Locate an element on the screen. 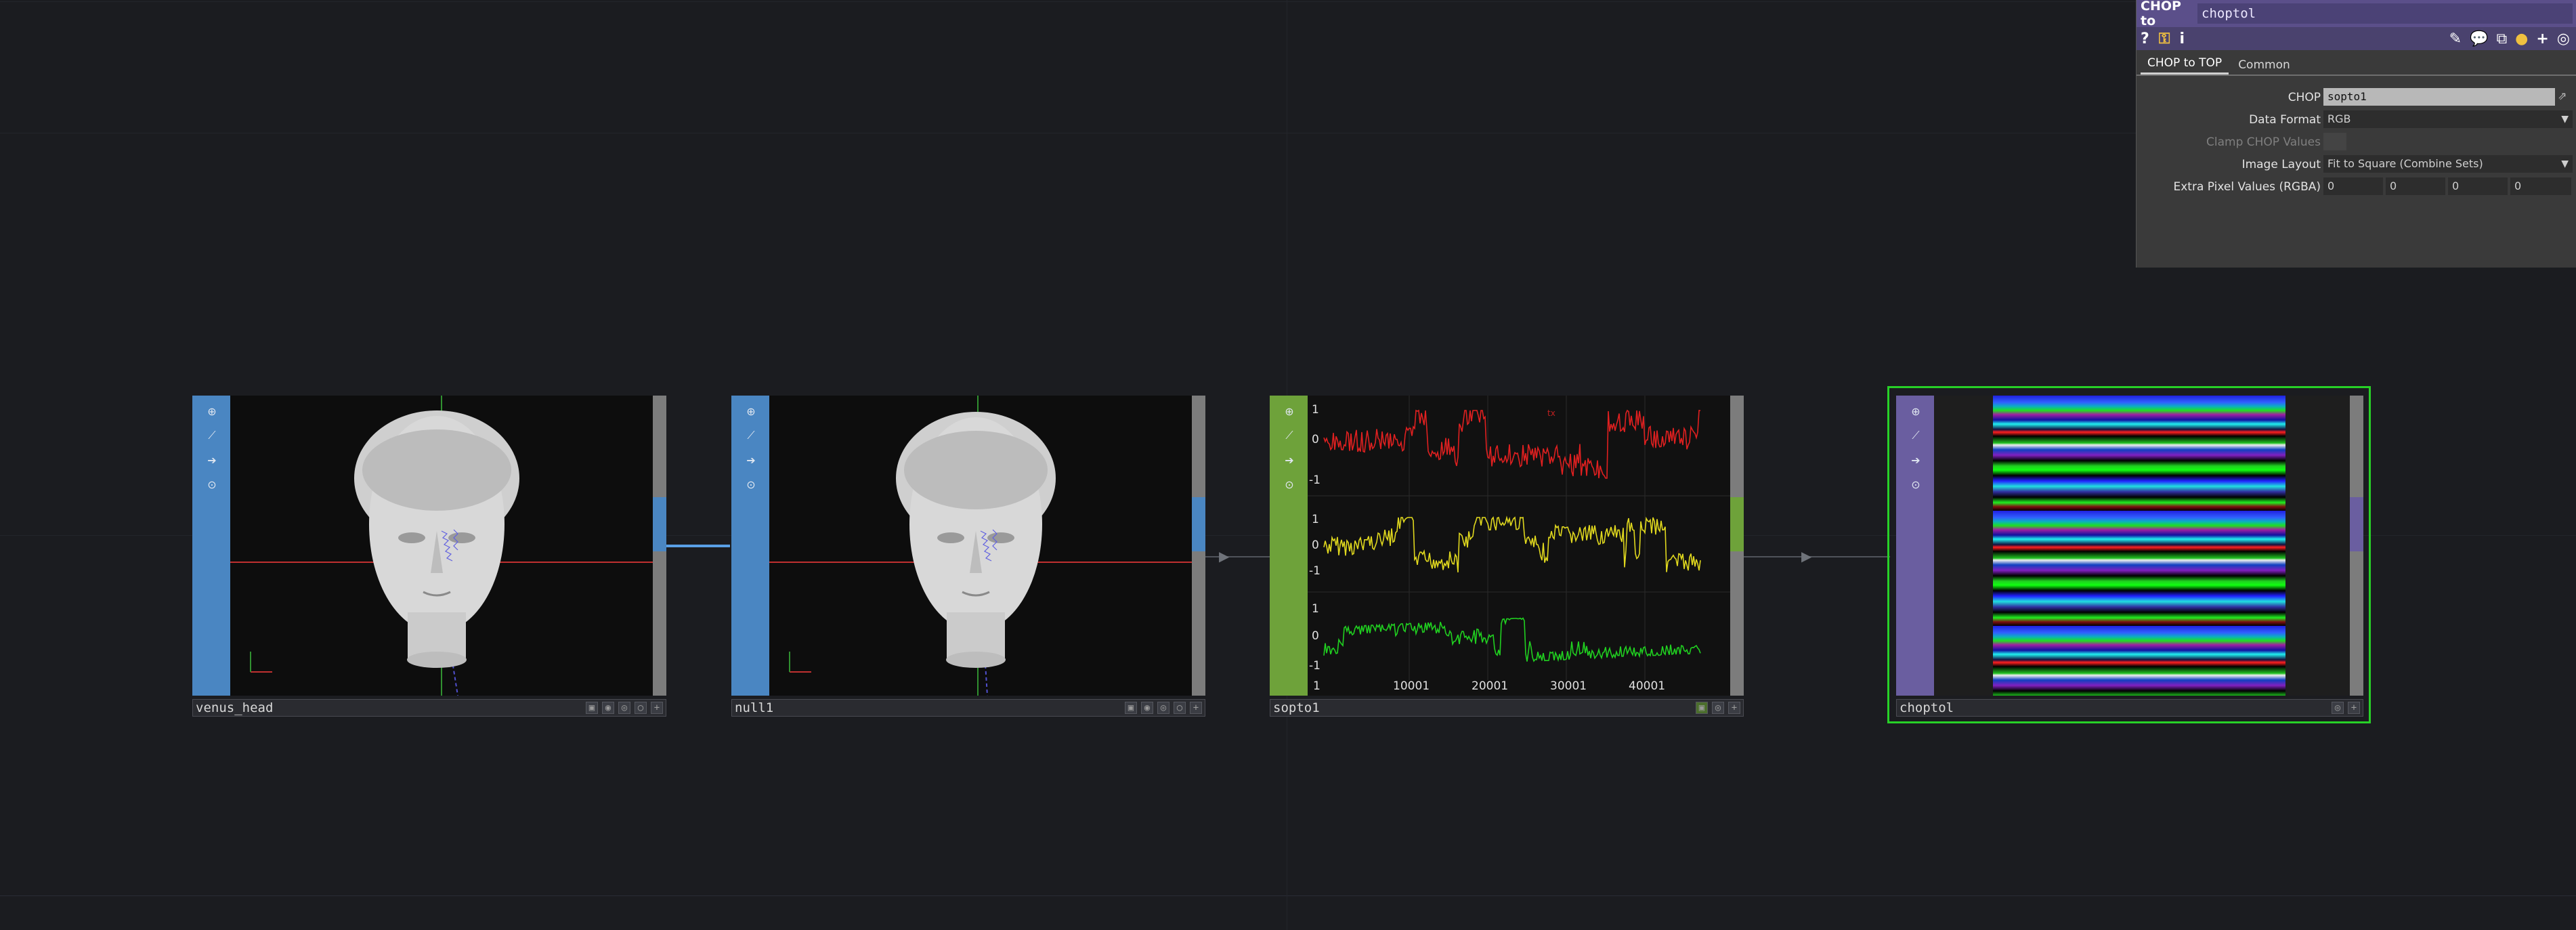 The height and width of the screenshot is (930, 2576). pointer-icon: ⇗ is located at coordinates (2562, 96).